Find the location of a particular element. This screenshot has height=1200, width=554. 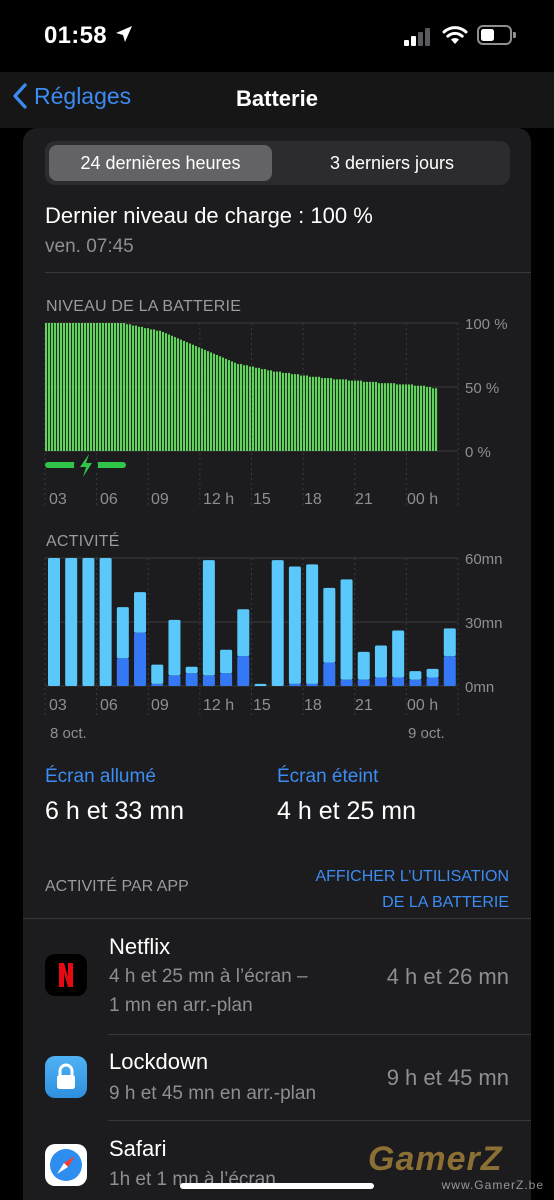

app-activity-header: ACTIVITÉ PAR APP is located at coordinates (117, 886).